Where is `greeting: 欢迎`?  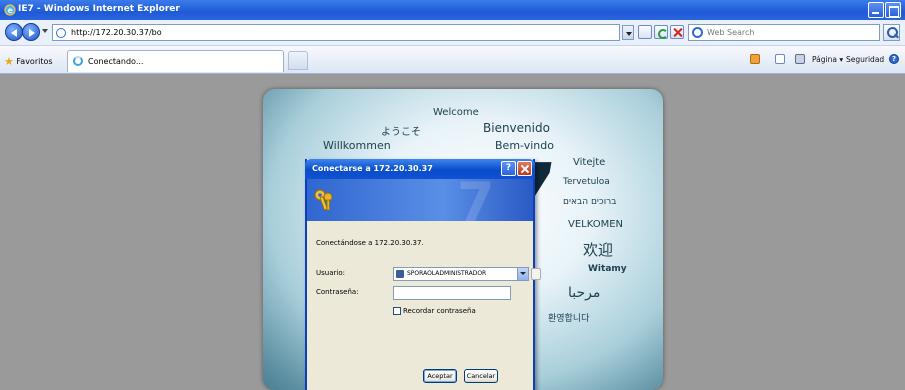
greeting: 欢迎 is located at coordinates (598, 250).